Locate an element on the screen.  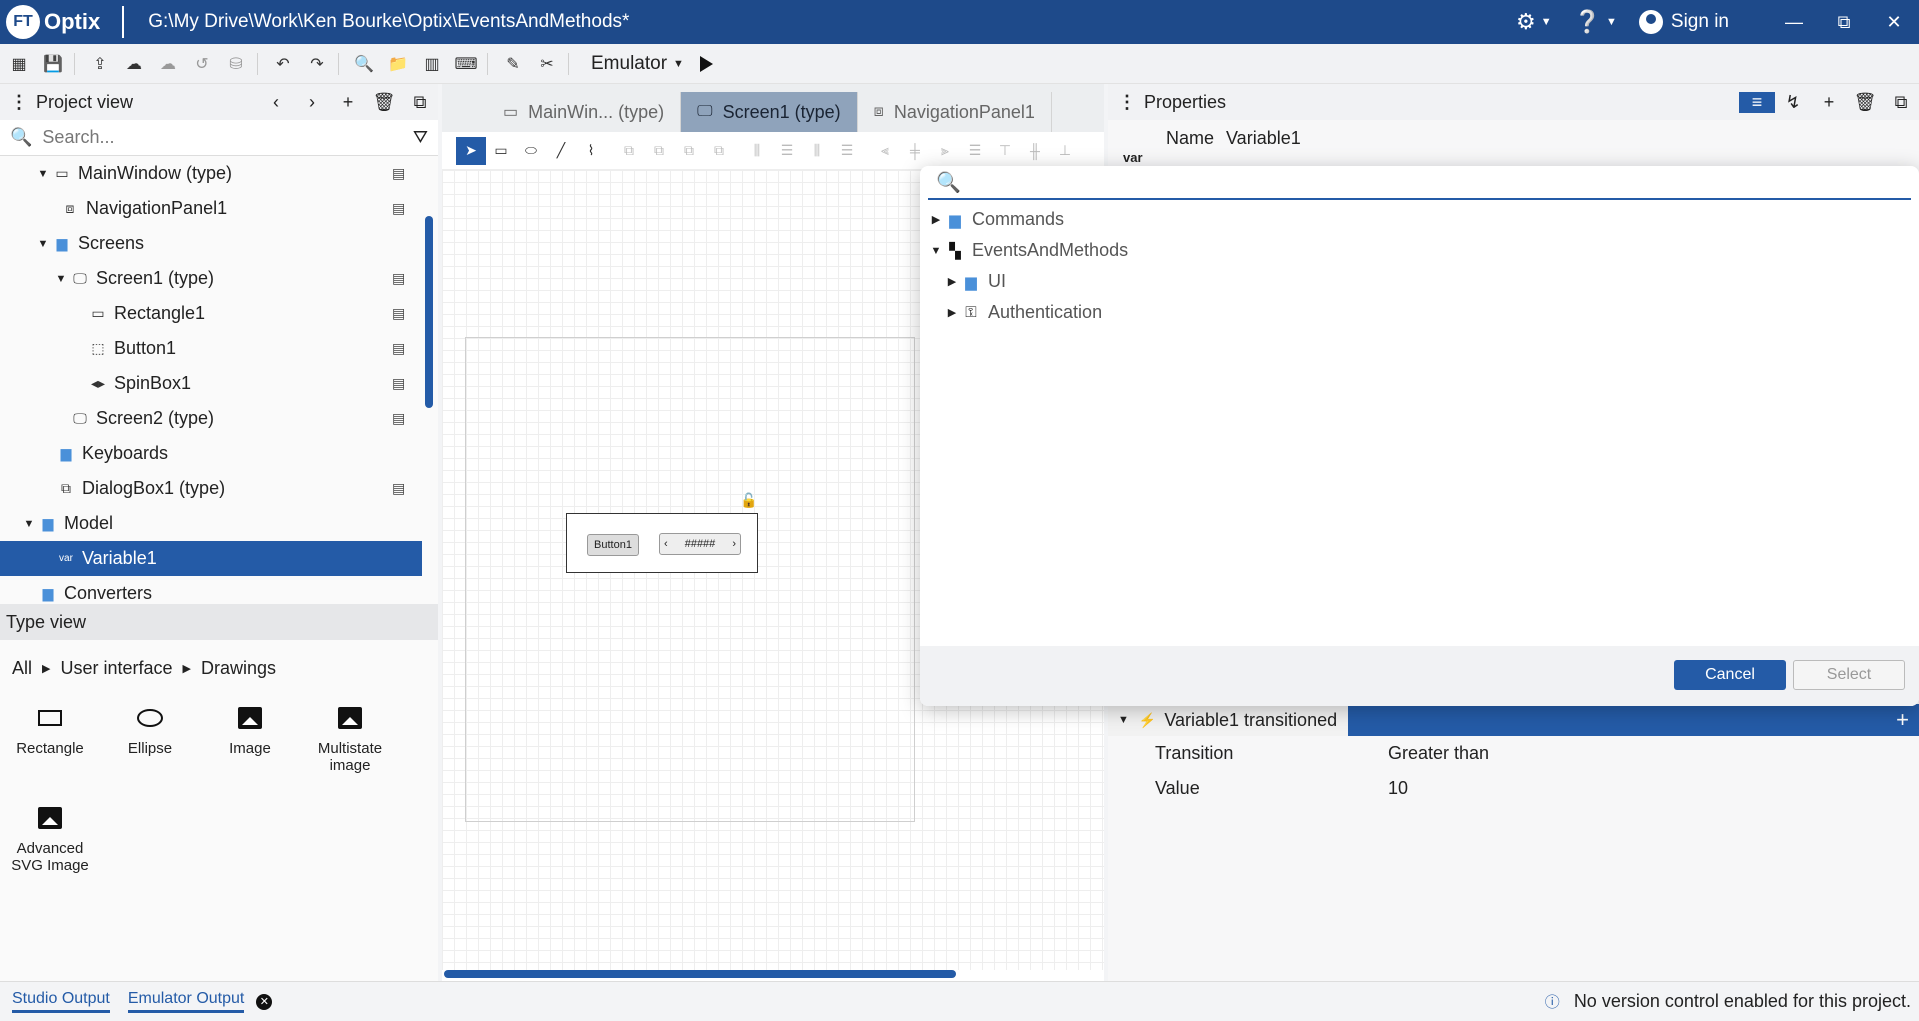
tree-item-keyboards: ▆ Keyboards is located at coordinates (219, 453).